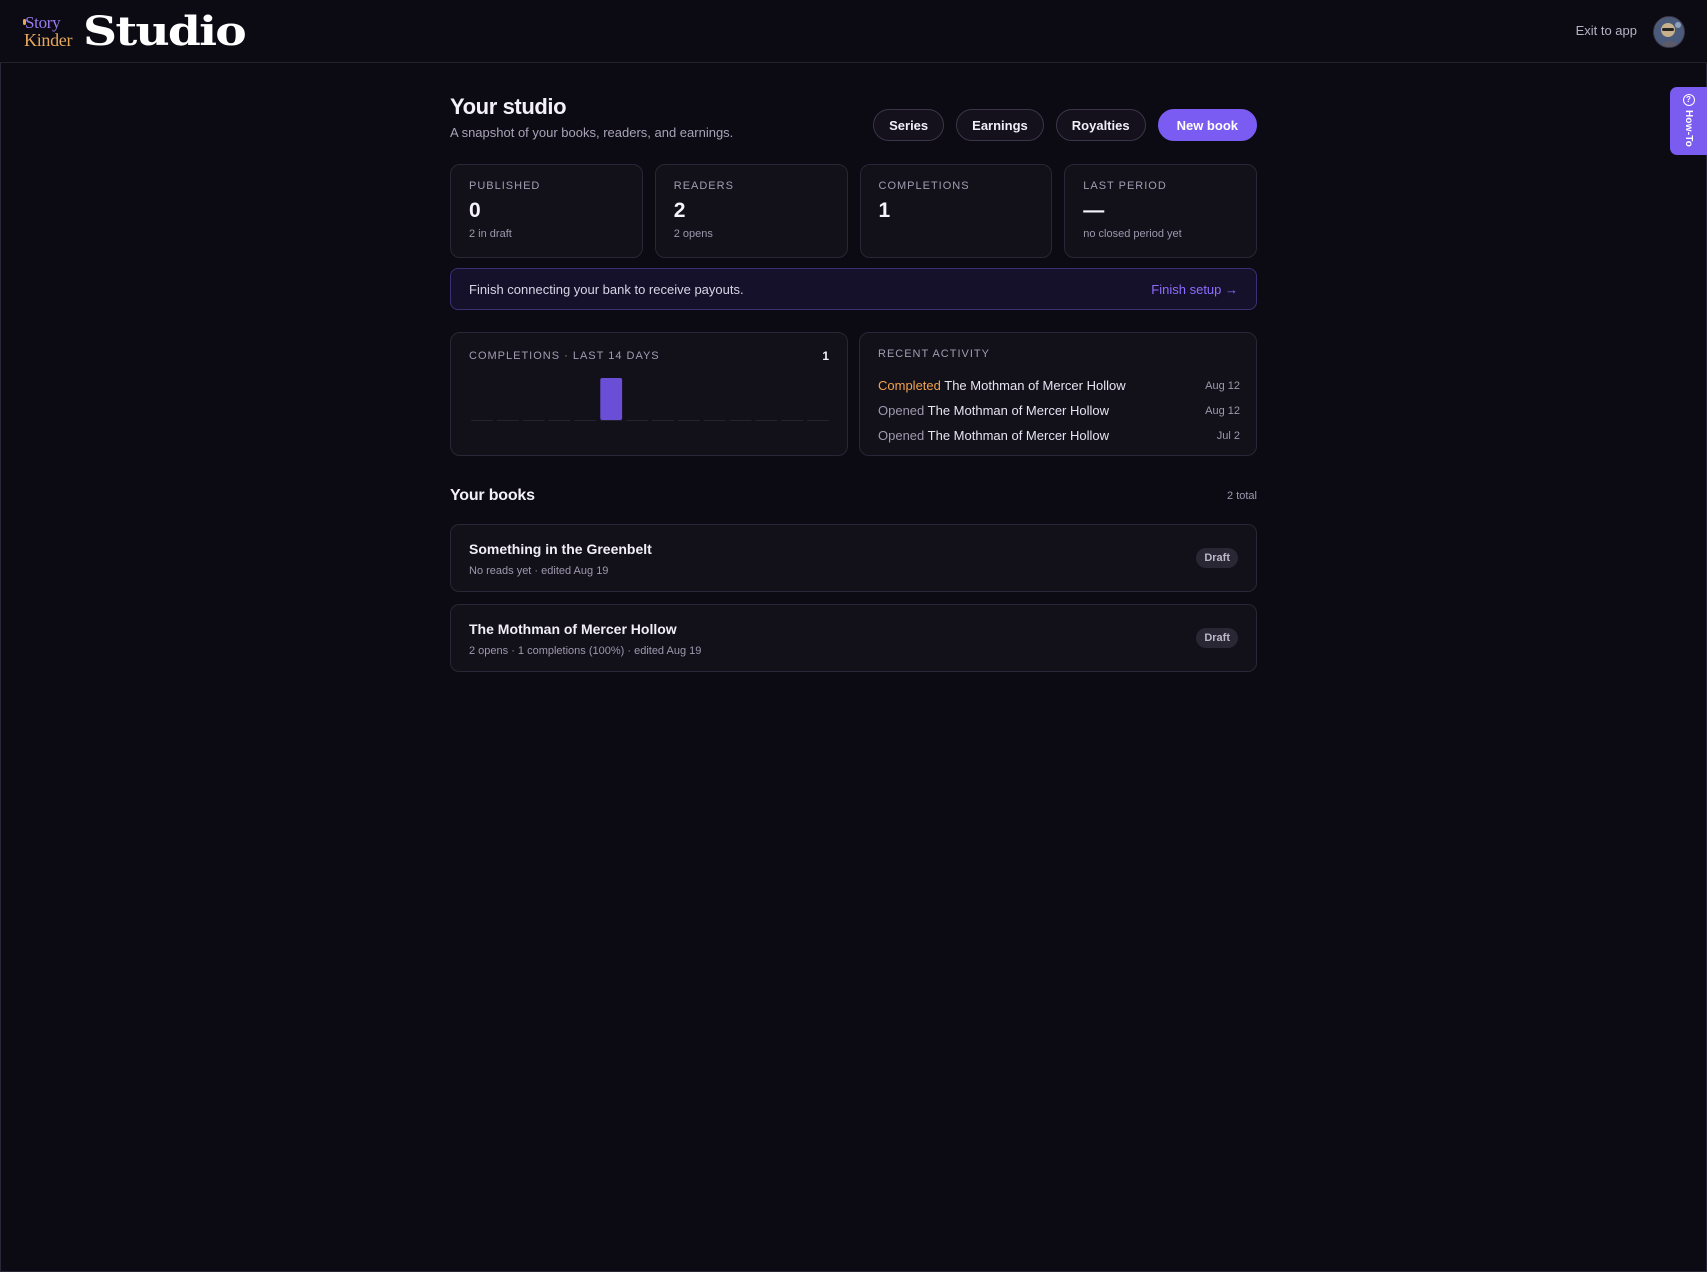 The width and height of the screenshot is (1707, 1272). I want to click on completions-bar-chart, so click(650, 399).